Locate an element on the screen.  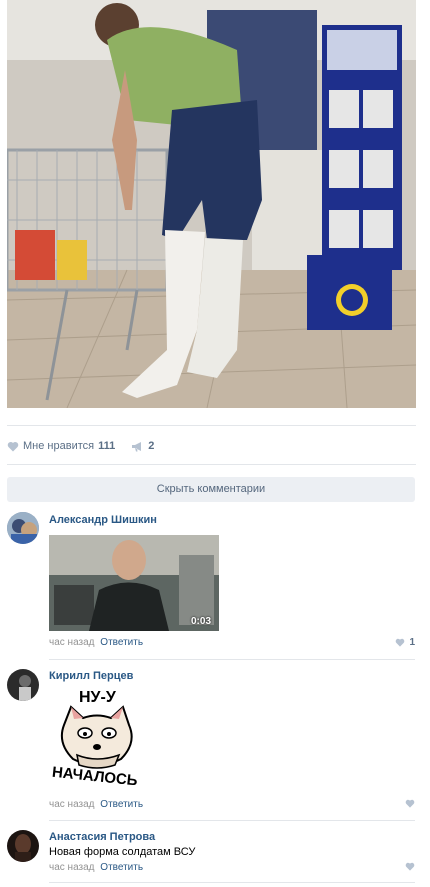
share-count: 2 is located at coordinates (151, 446).